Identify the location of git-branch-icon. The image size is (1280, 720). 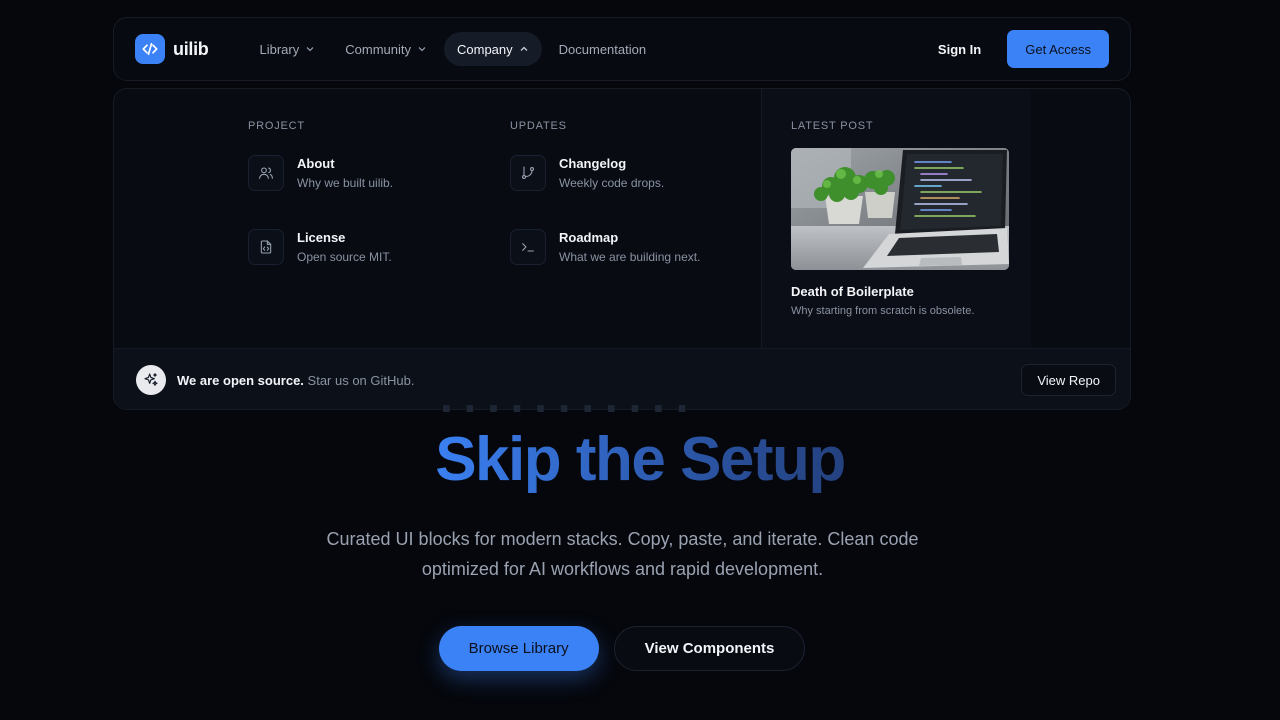
(528, 173).